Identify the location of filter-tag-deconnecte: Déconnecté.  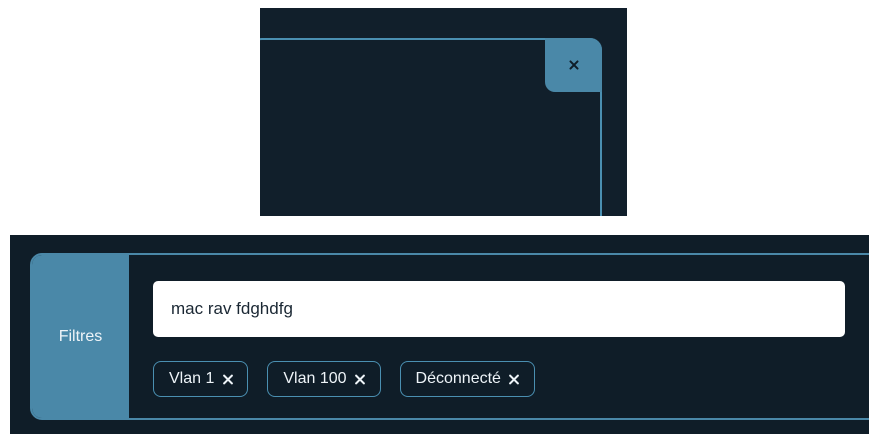
(467, 379).